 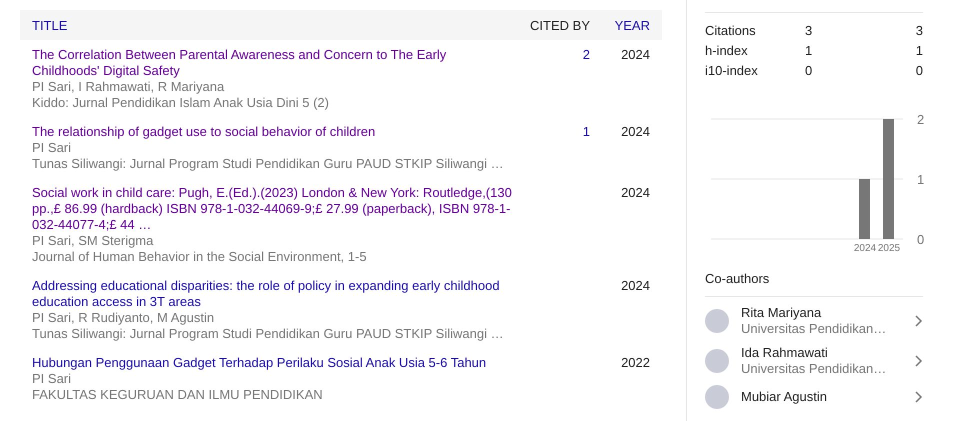 I want to click on article-title-link: The relationship of gadget use to social behavior of children, so click(x=273, y=132).